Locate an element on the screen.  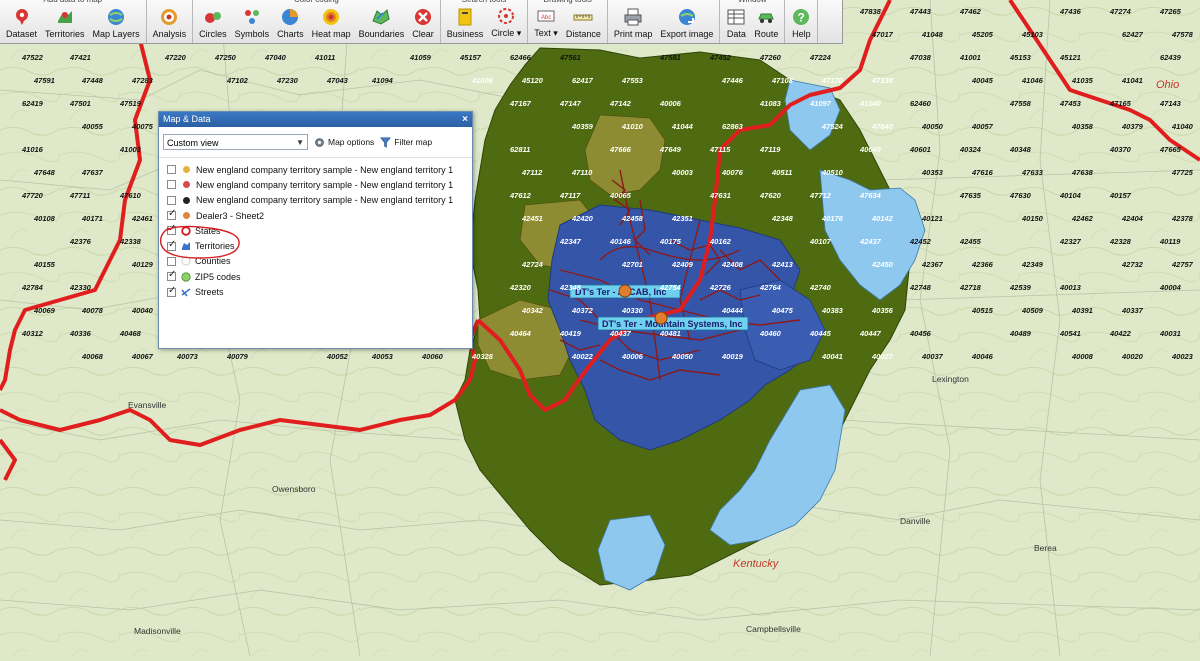
zip-label: 40475 is located at coordinates (782, 310).